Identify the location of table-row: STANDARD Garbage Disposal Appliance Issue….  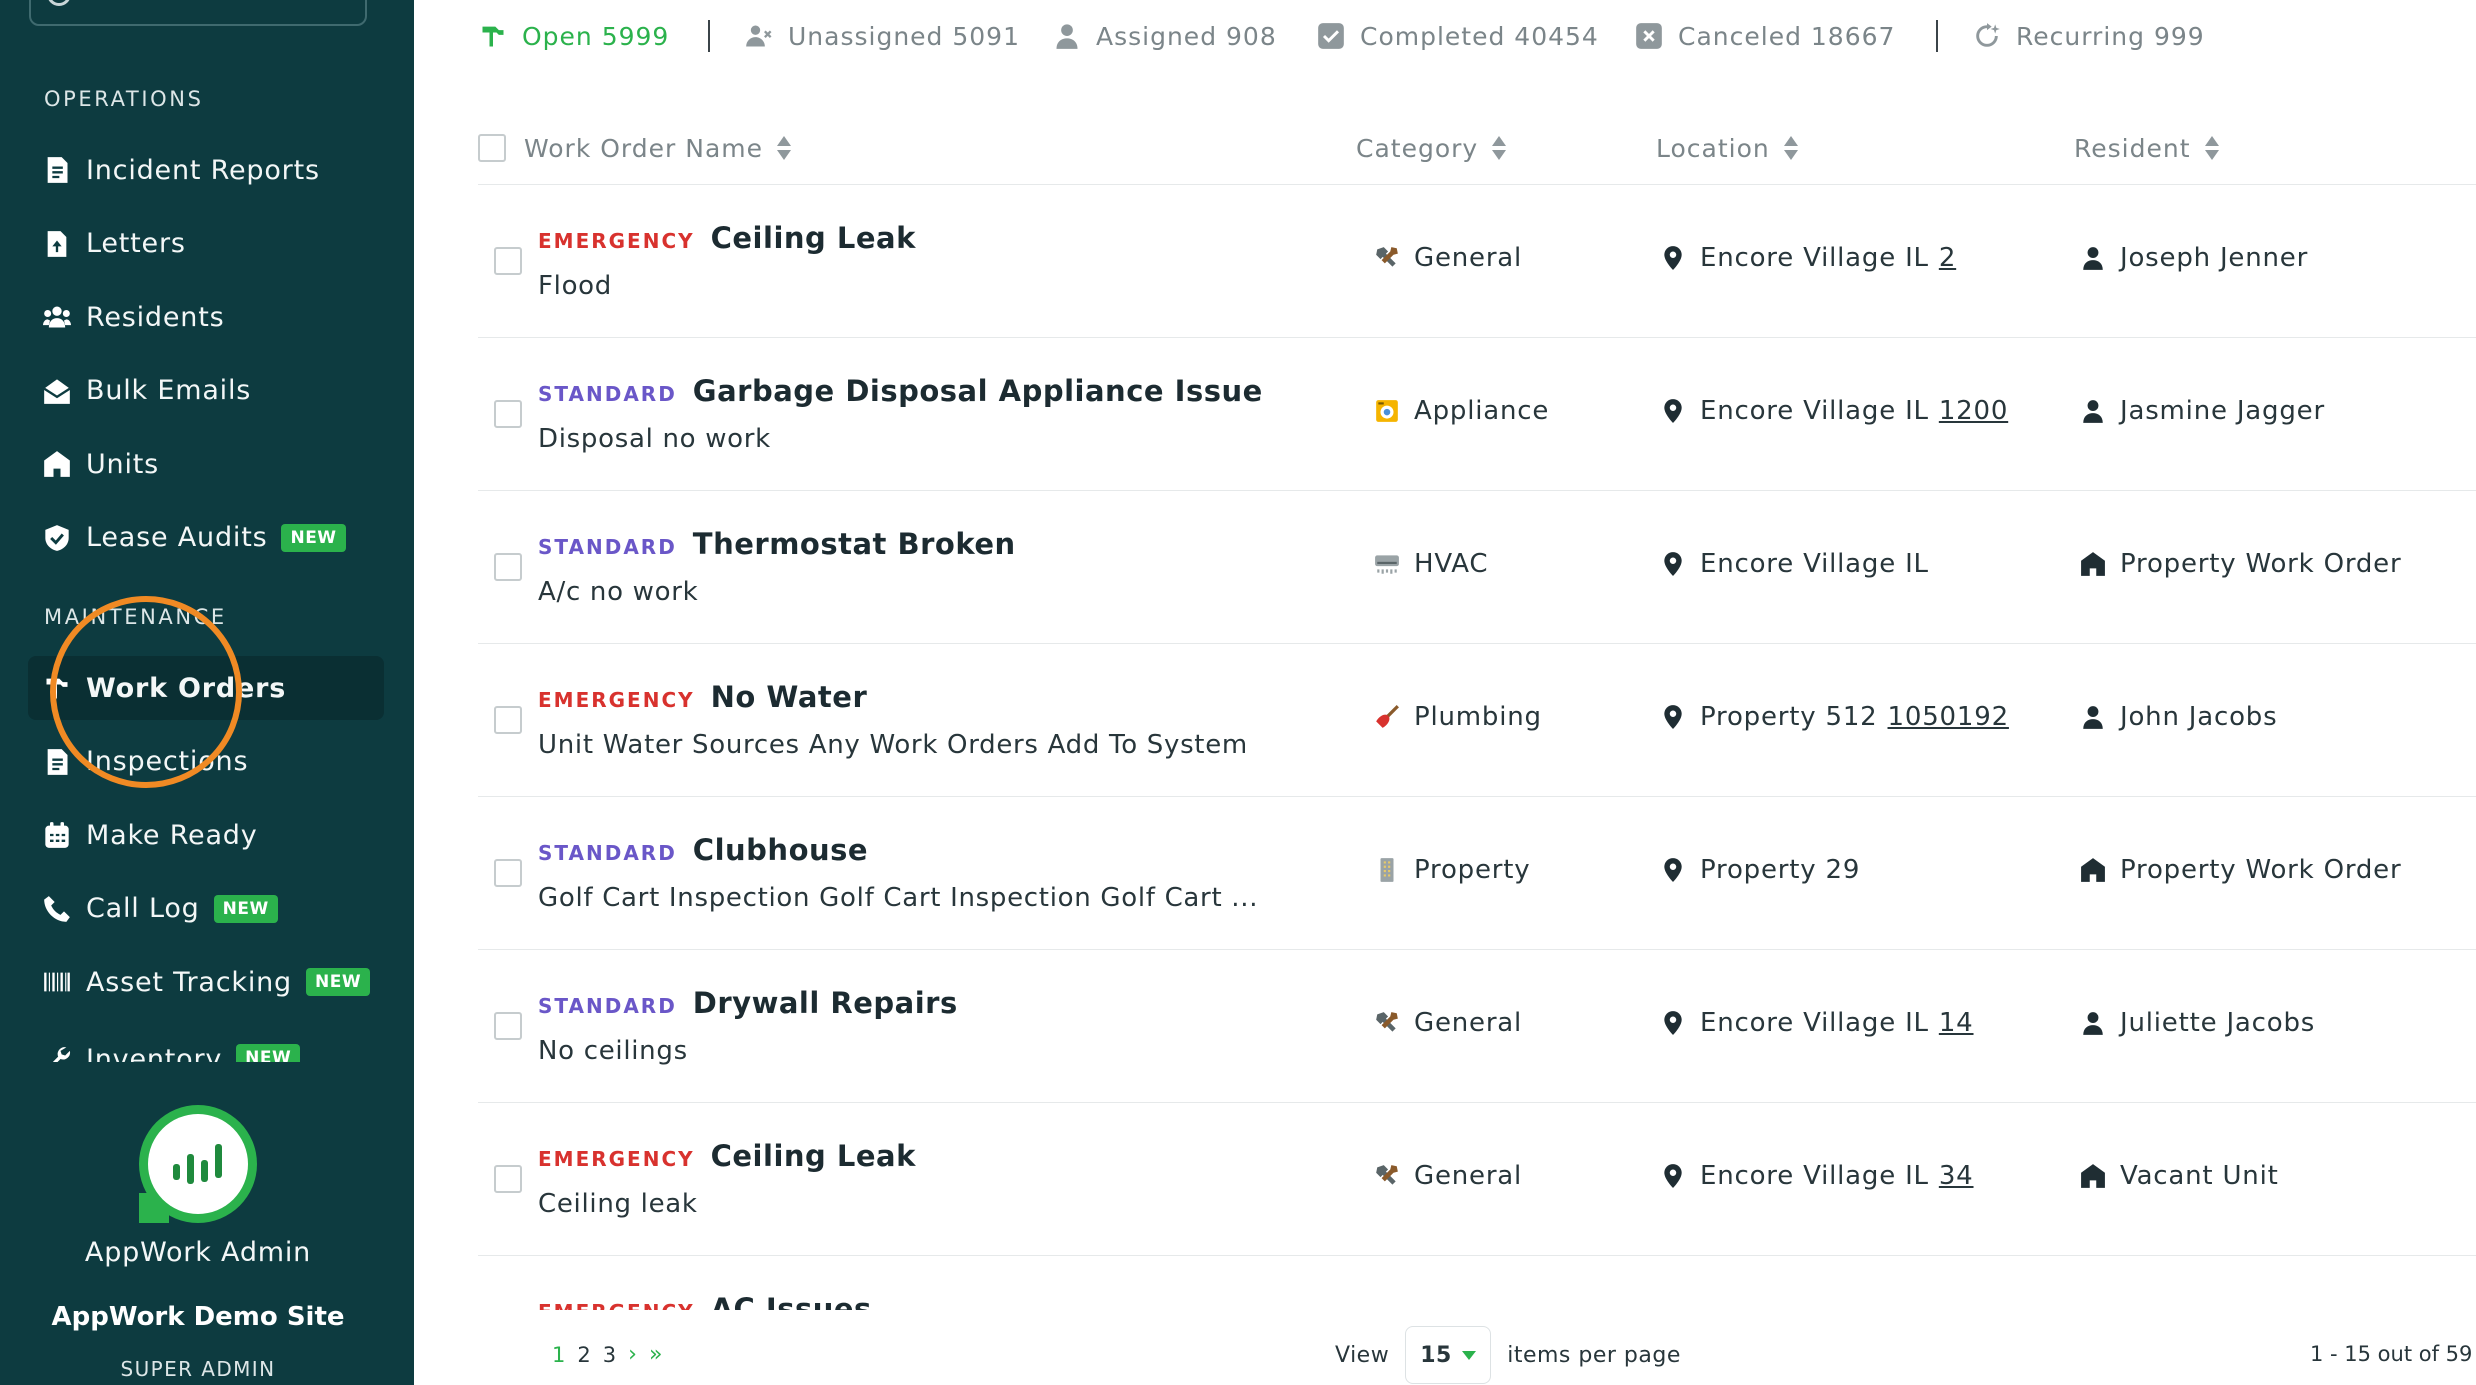
(1477, 414).